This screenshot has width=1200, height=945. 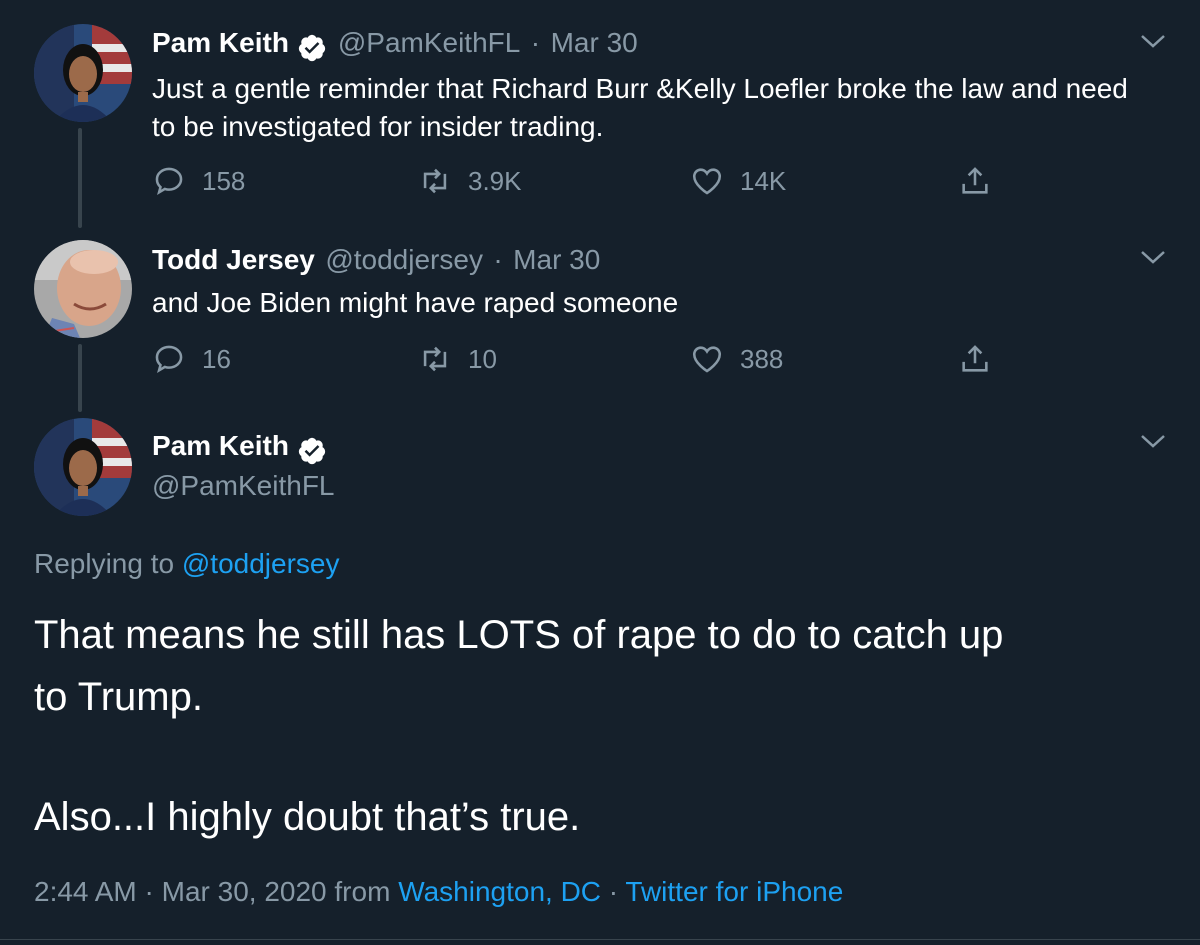 I want to click on avatar-todd-jersey-image, so click(x=83, y=289).